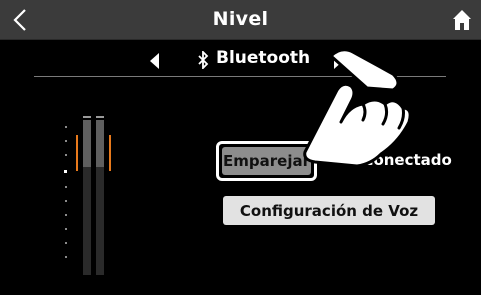  Describe the element at coordinates (110, 153) in the screenshot. I see `peak-indicator-right` at that location.